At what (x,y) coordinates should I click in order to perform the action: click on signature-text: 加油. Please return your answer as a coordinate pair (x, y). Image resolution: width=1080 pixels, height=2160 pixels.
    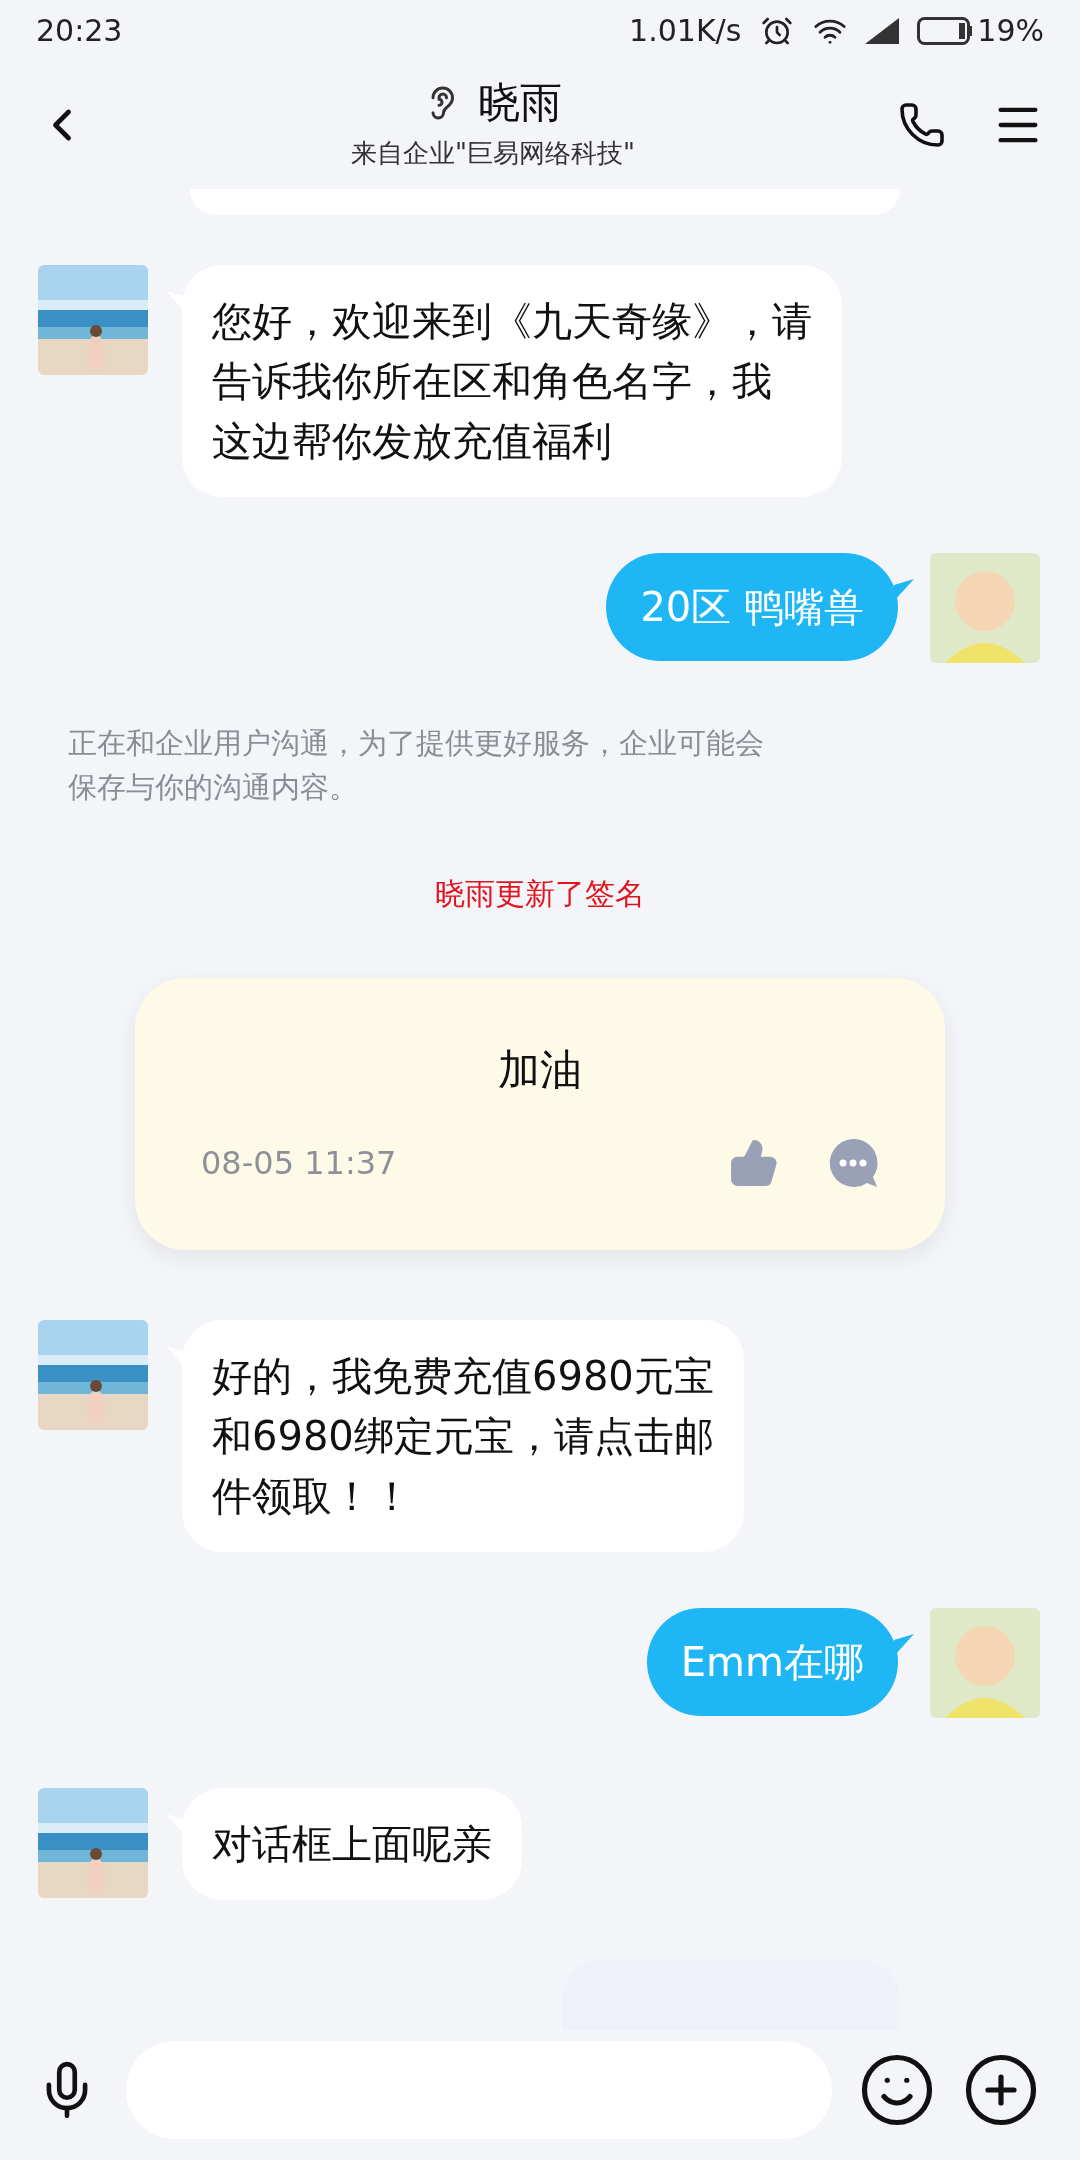
    Looking at the image, I should click on (540, 1070).